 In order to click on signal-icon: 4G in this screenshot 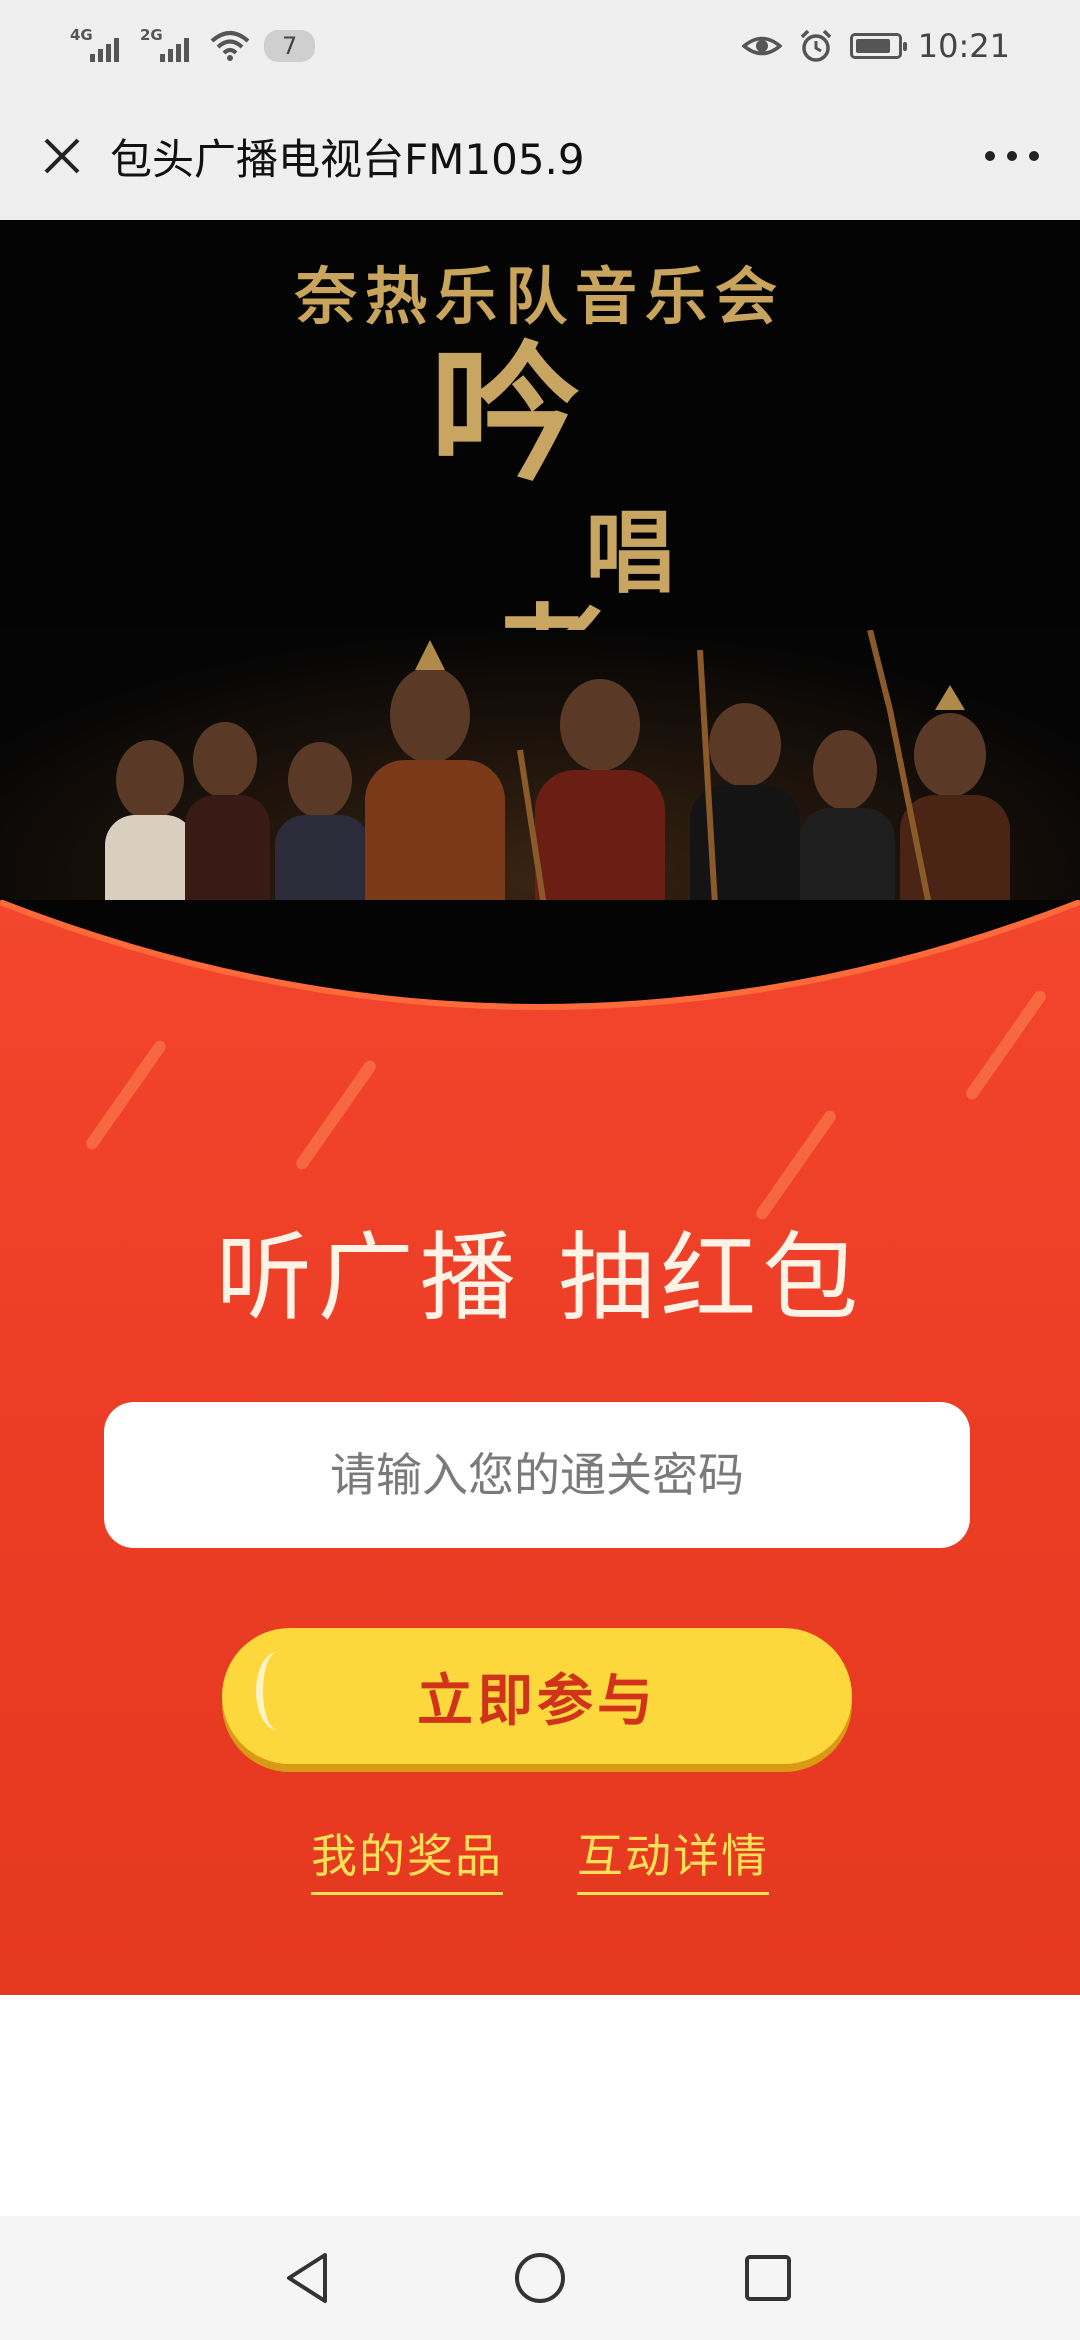, I will do `click(98, 46)`.